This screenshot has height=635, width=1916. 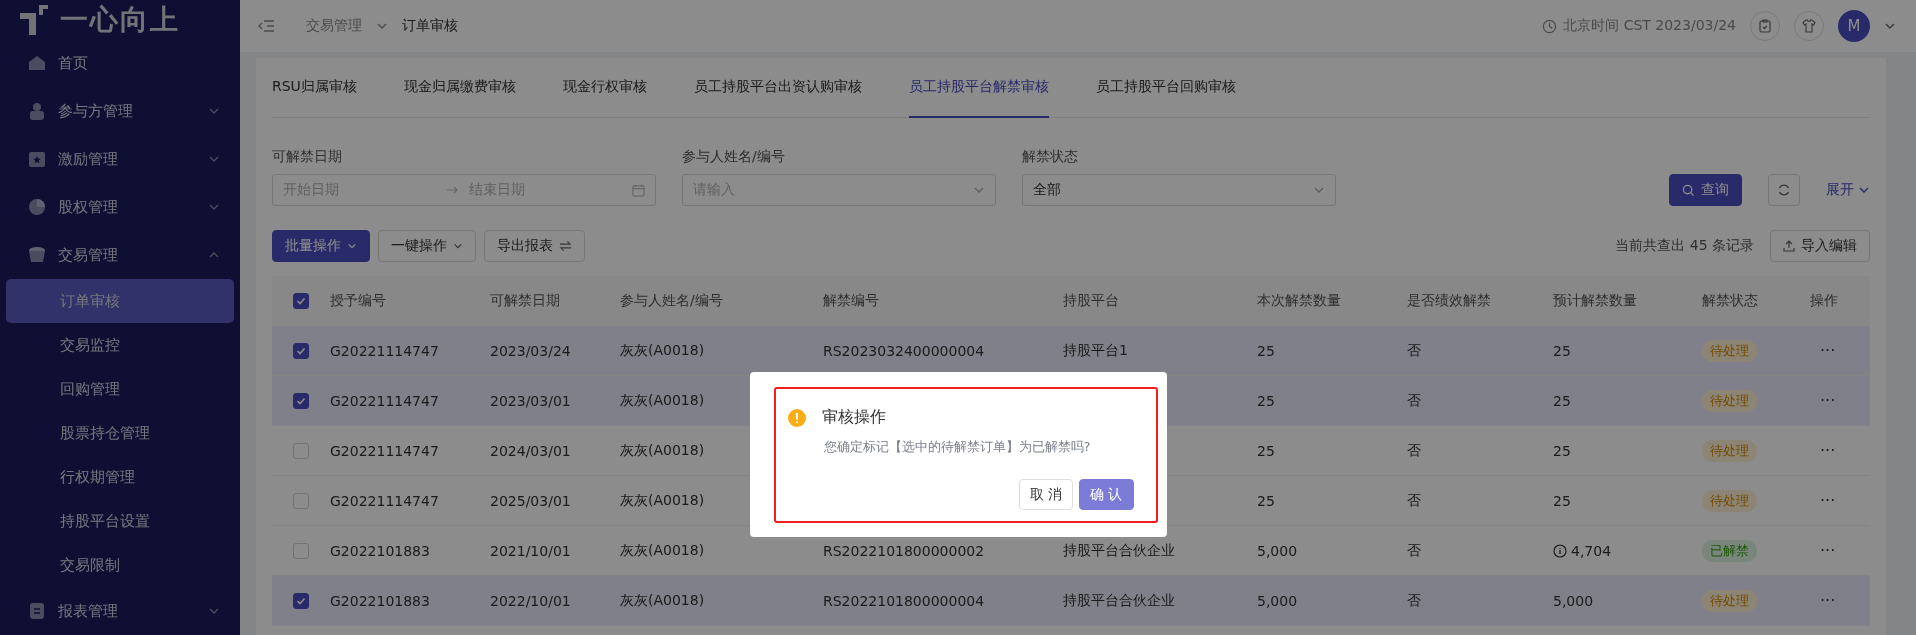 I want to click on select-all-checkbox, so click(x=301, y=301).